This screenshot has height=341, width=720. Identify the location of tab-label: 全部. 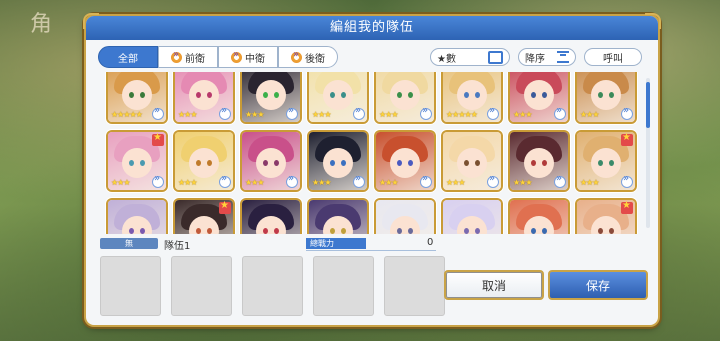
(128, 59).